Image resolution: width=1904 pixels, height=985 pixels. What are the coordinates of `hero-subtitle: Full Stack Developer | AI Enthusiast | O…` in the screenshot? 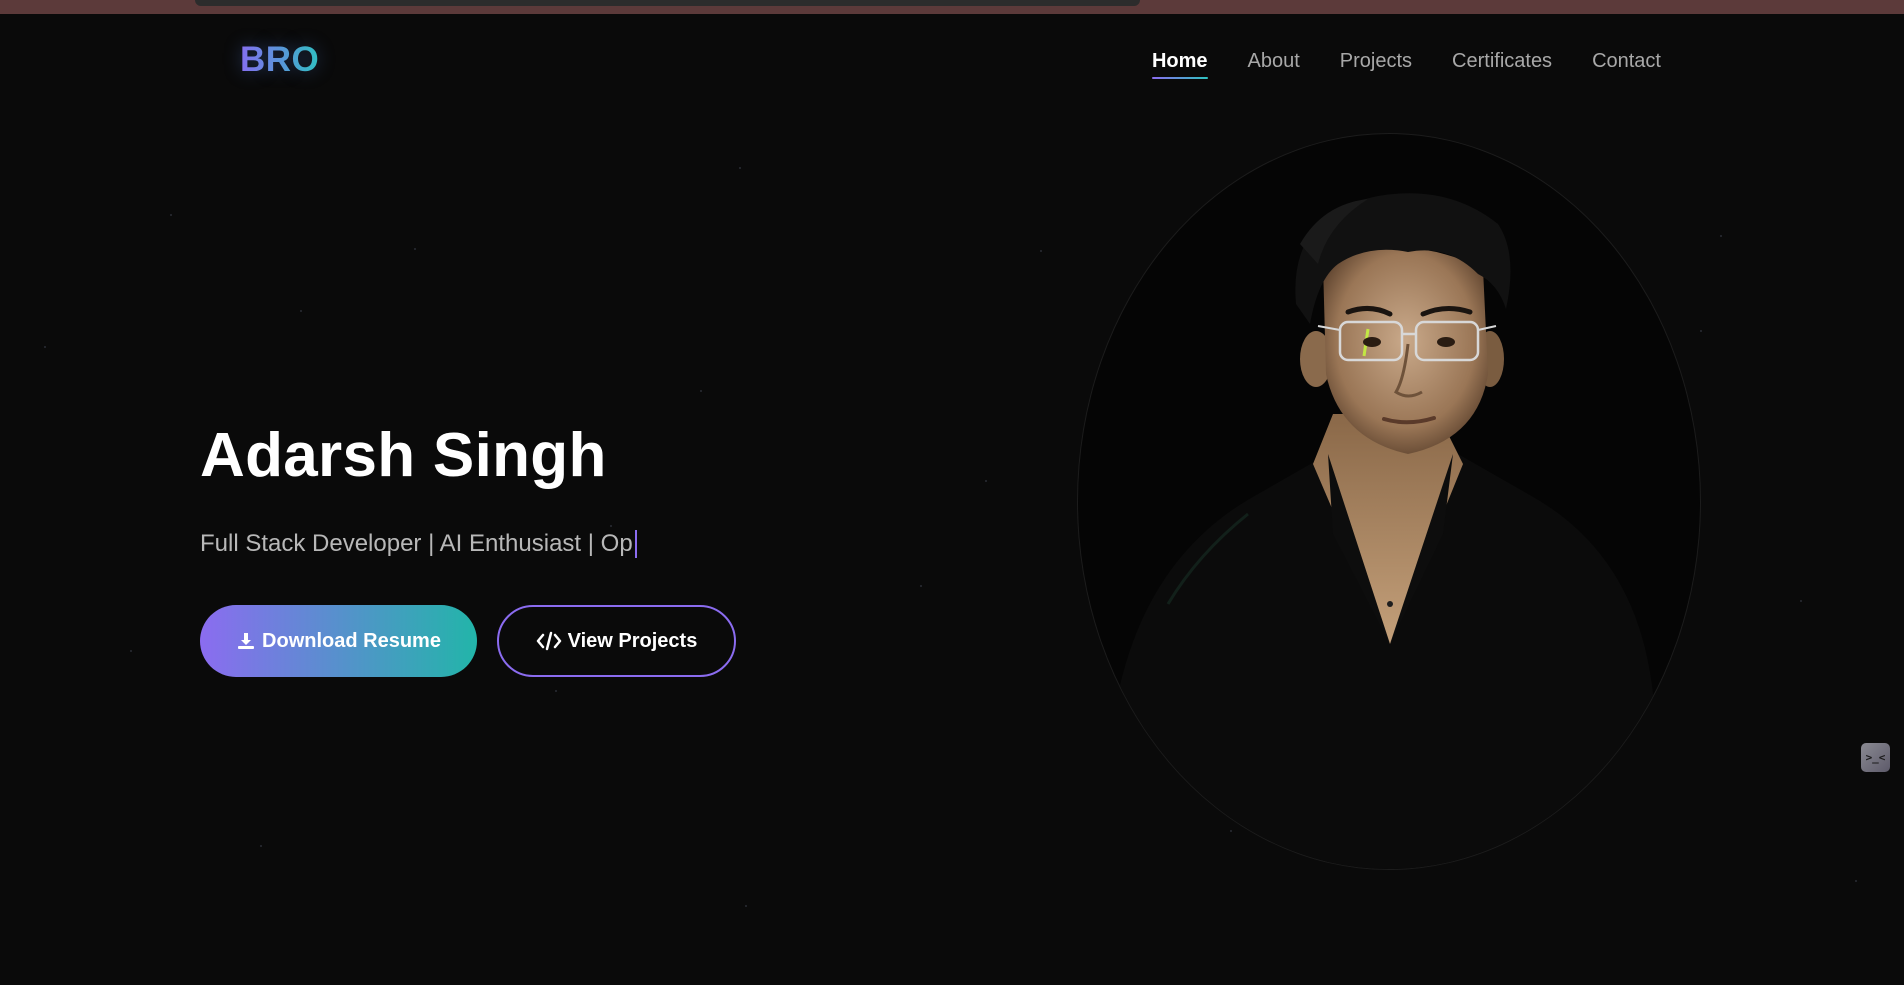 It's located at (418, 544).